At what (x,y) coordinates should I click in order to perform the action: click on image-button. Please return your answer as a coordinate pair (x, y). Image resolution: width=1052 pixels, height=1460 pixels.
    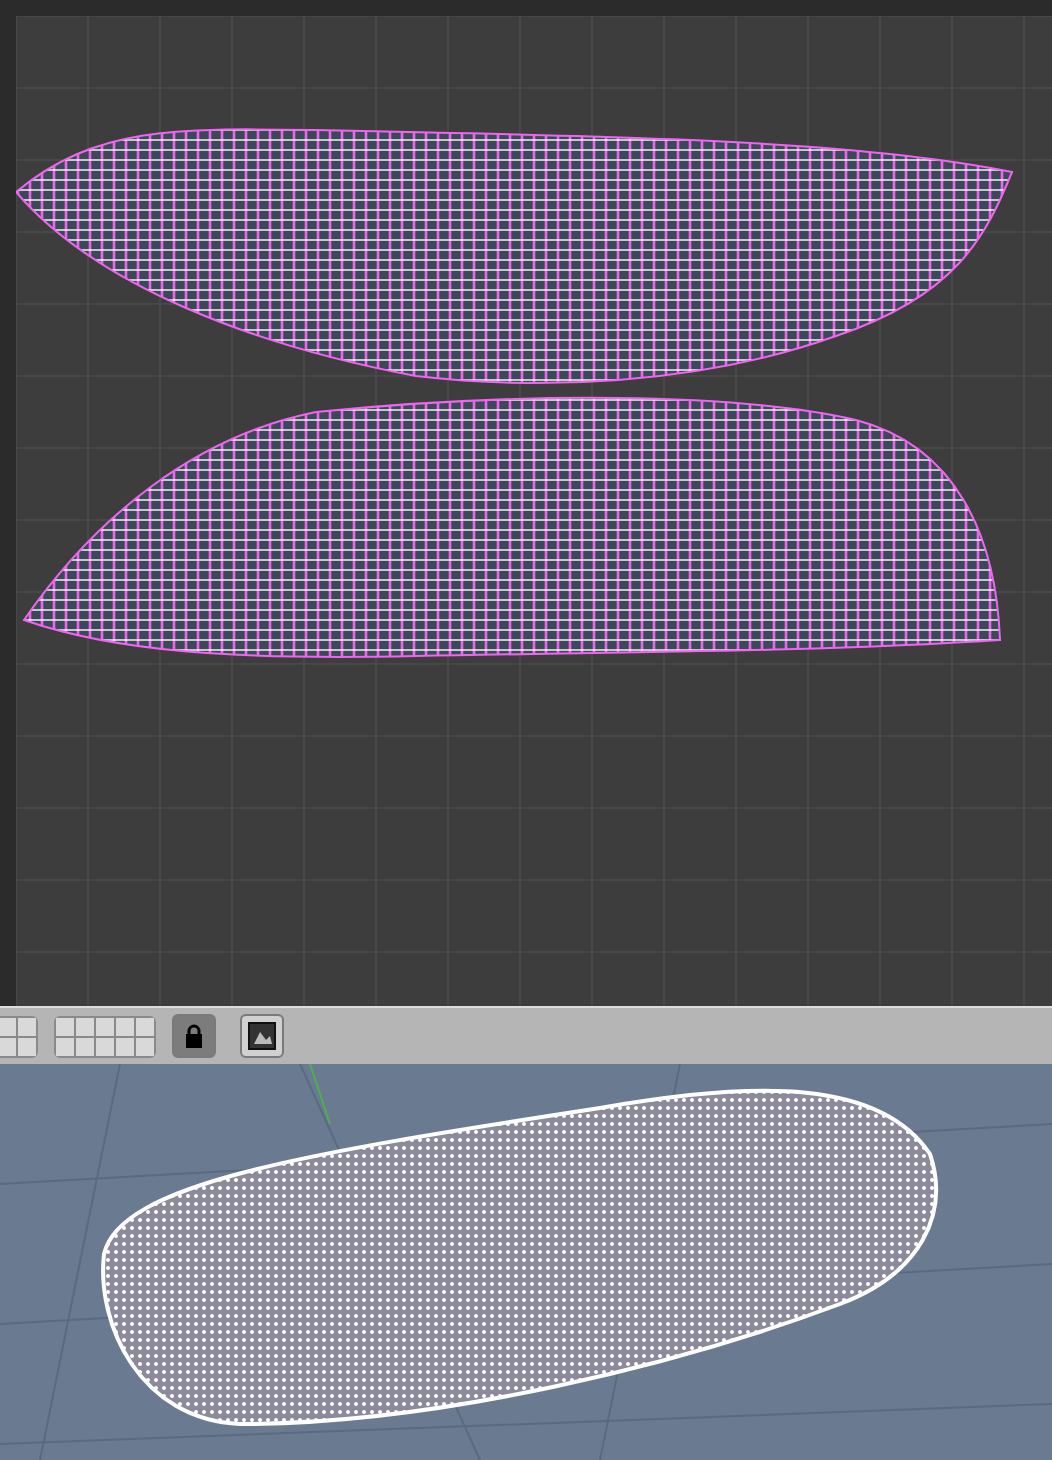
    Looking at the image, I should click on (262, 1036).